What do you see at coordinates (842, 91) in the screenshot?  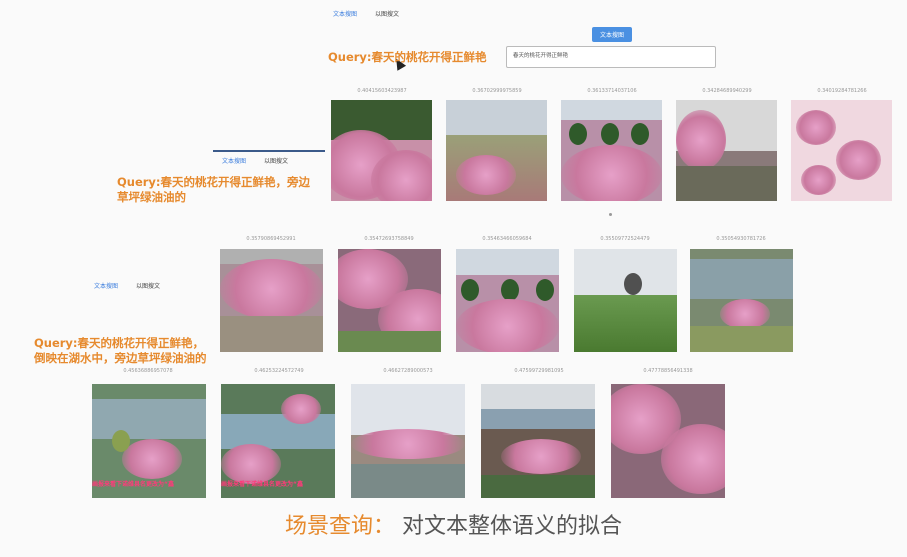 I see `score-label: 0.34019284781266` at bounding box center [842, 91].